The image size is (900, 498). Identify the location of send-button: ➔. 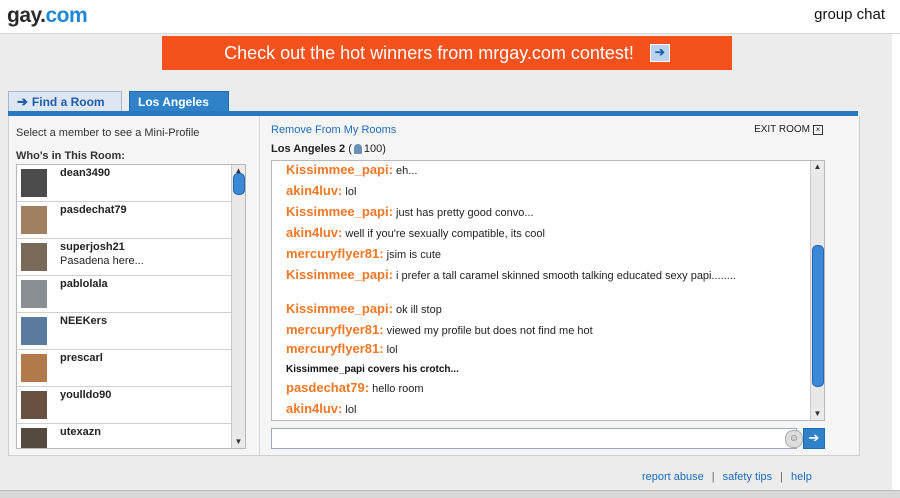
(814, 438).